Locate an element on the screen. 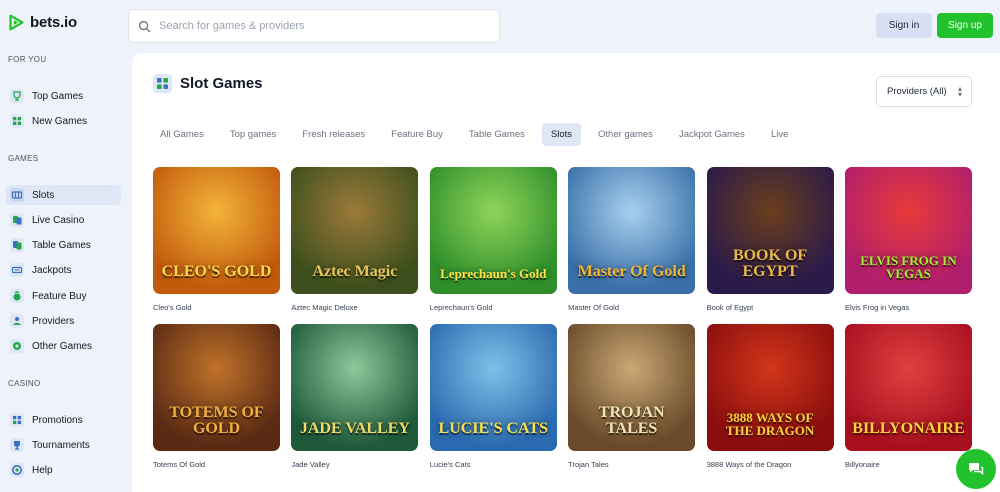 This screenshot has width=1000, height=492. sidebar-item-label: Top Games is located at coordinates (58, 96).